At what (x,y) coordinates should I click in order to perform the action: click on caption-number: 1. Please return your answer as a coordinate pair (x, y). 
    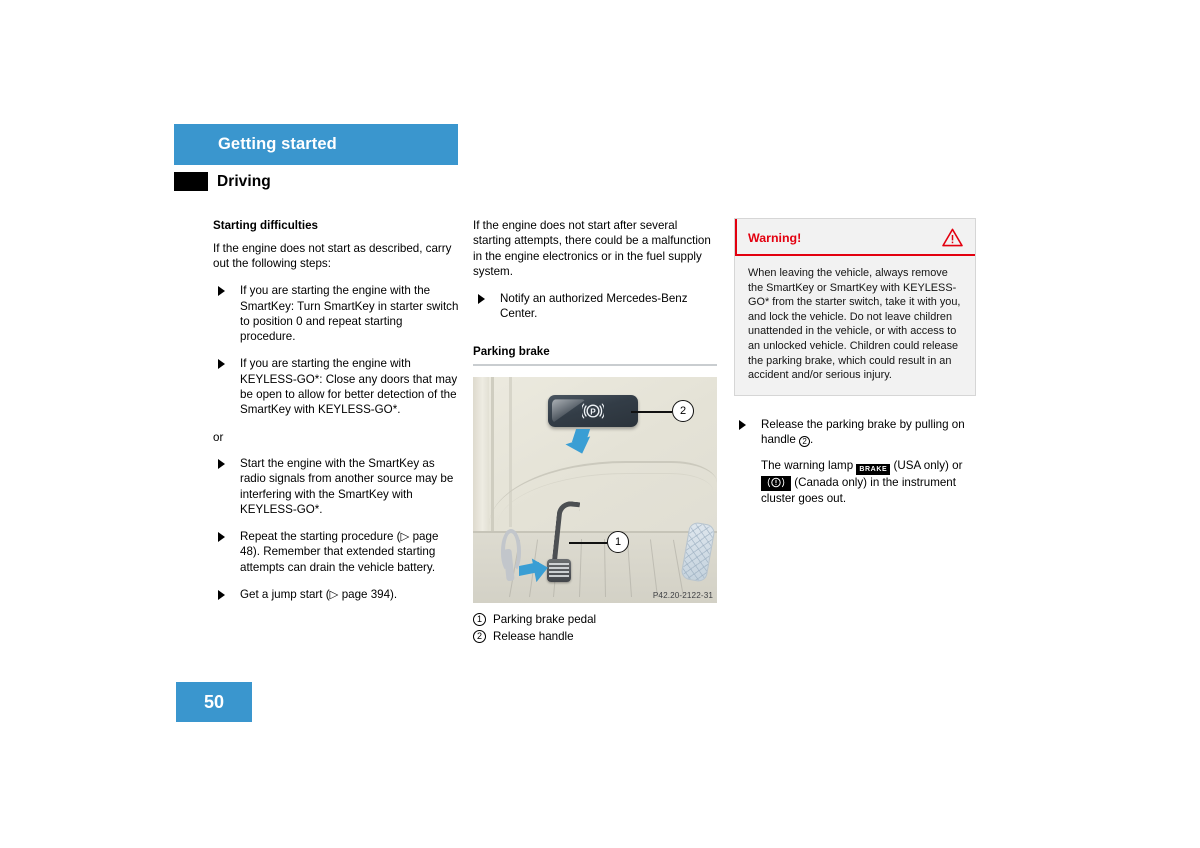
    Looking at the image, I should click on (479, 620).